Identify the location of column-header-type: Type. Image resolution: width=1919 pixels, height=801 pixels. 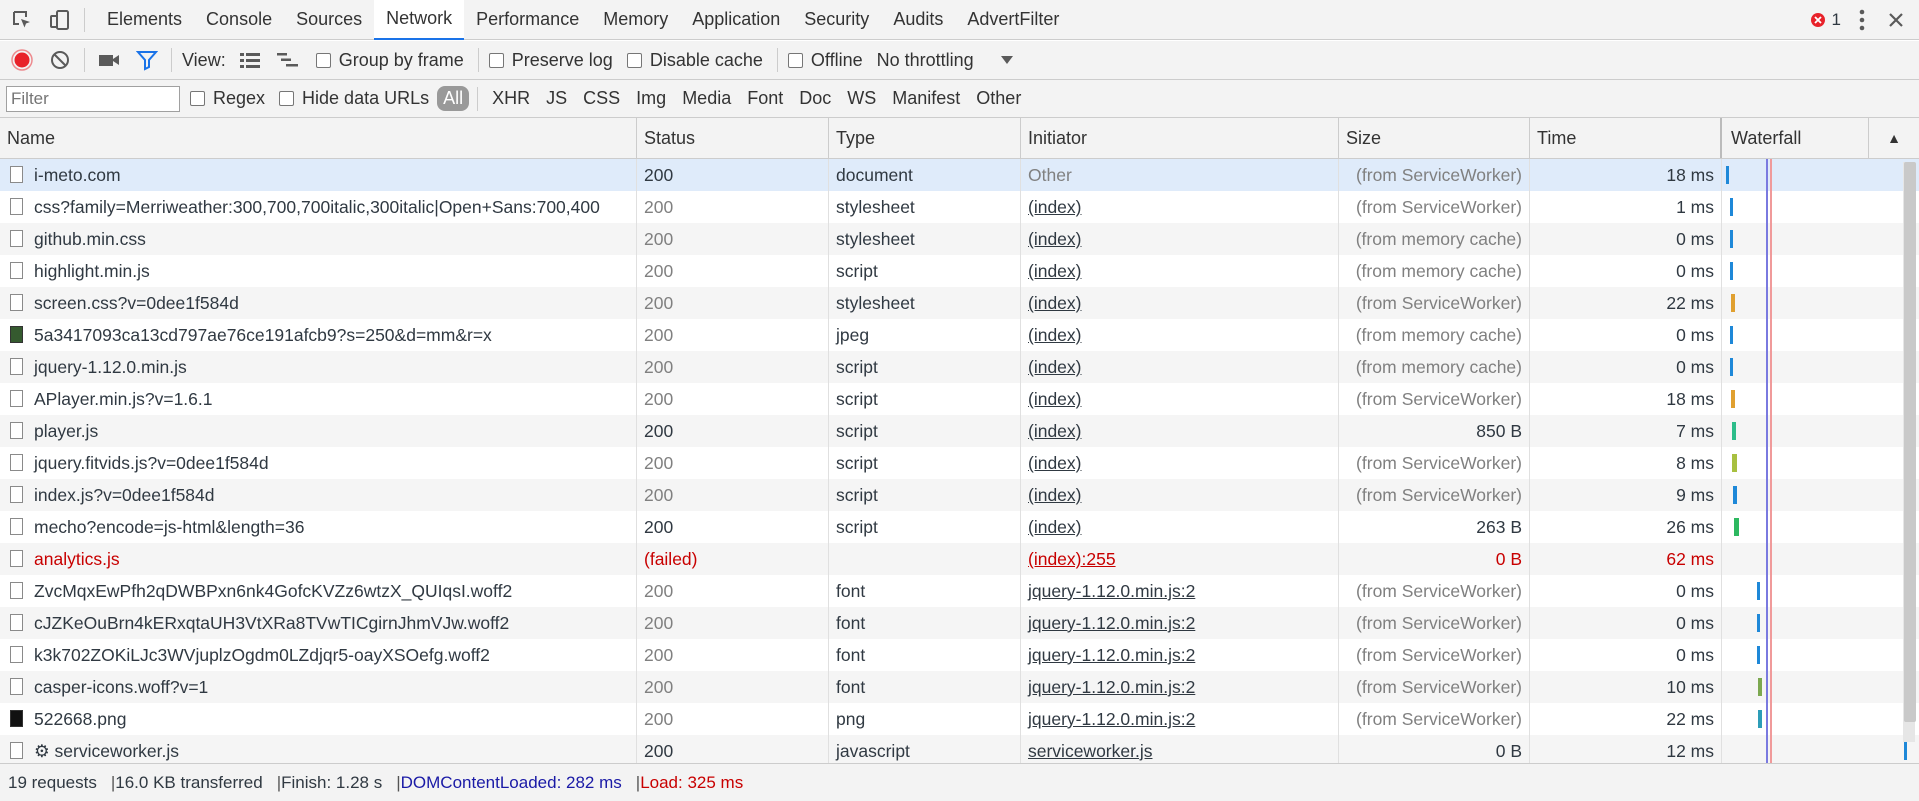
(925, 138).